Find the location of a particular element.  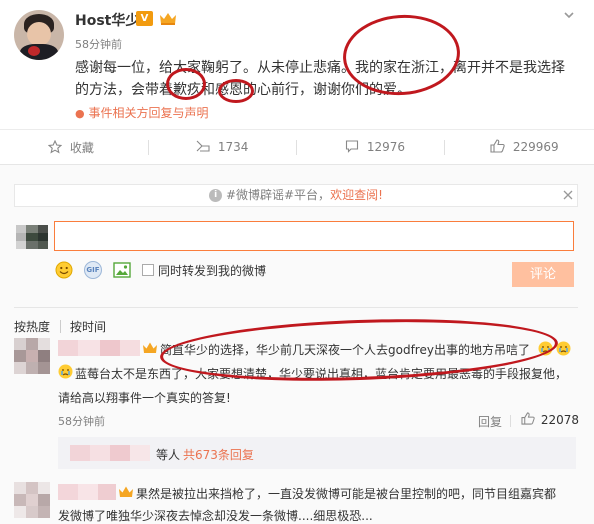

like-button: 229969 is located at coordinates (524, 147).